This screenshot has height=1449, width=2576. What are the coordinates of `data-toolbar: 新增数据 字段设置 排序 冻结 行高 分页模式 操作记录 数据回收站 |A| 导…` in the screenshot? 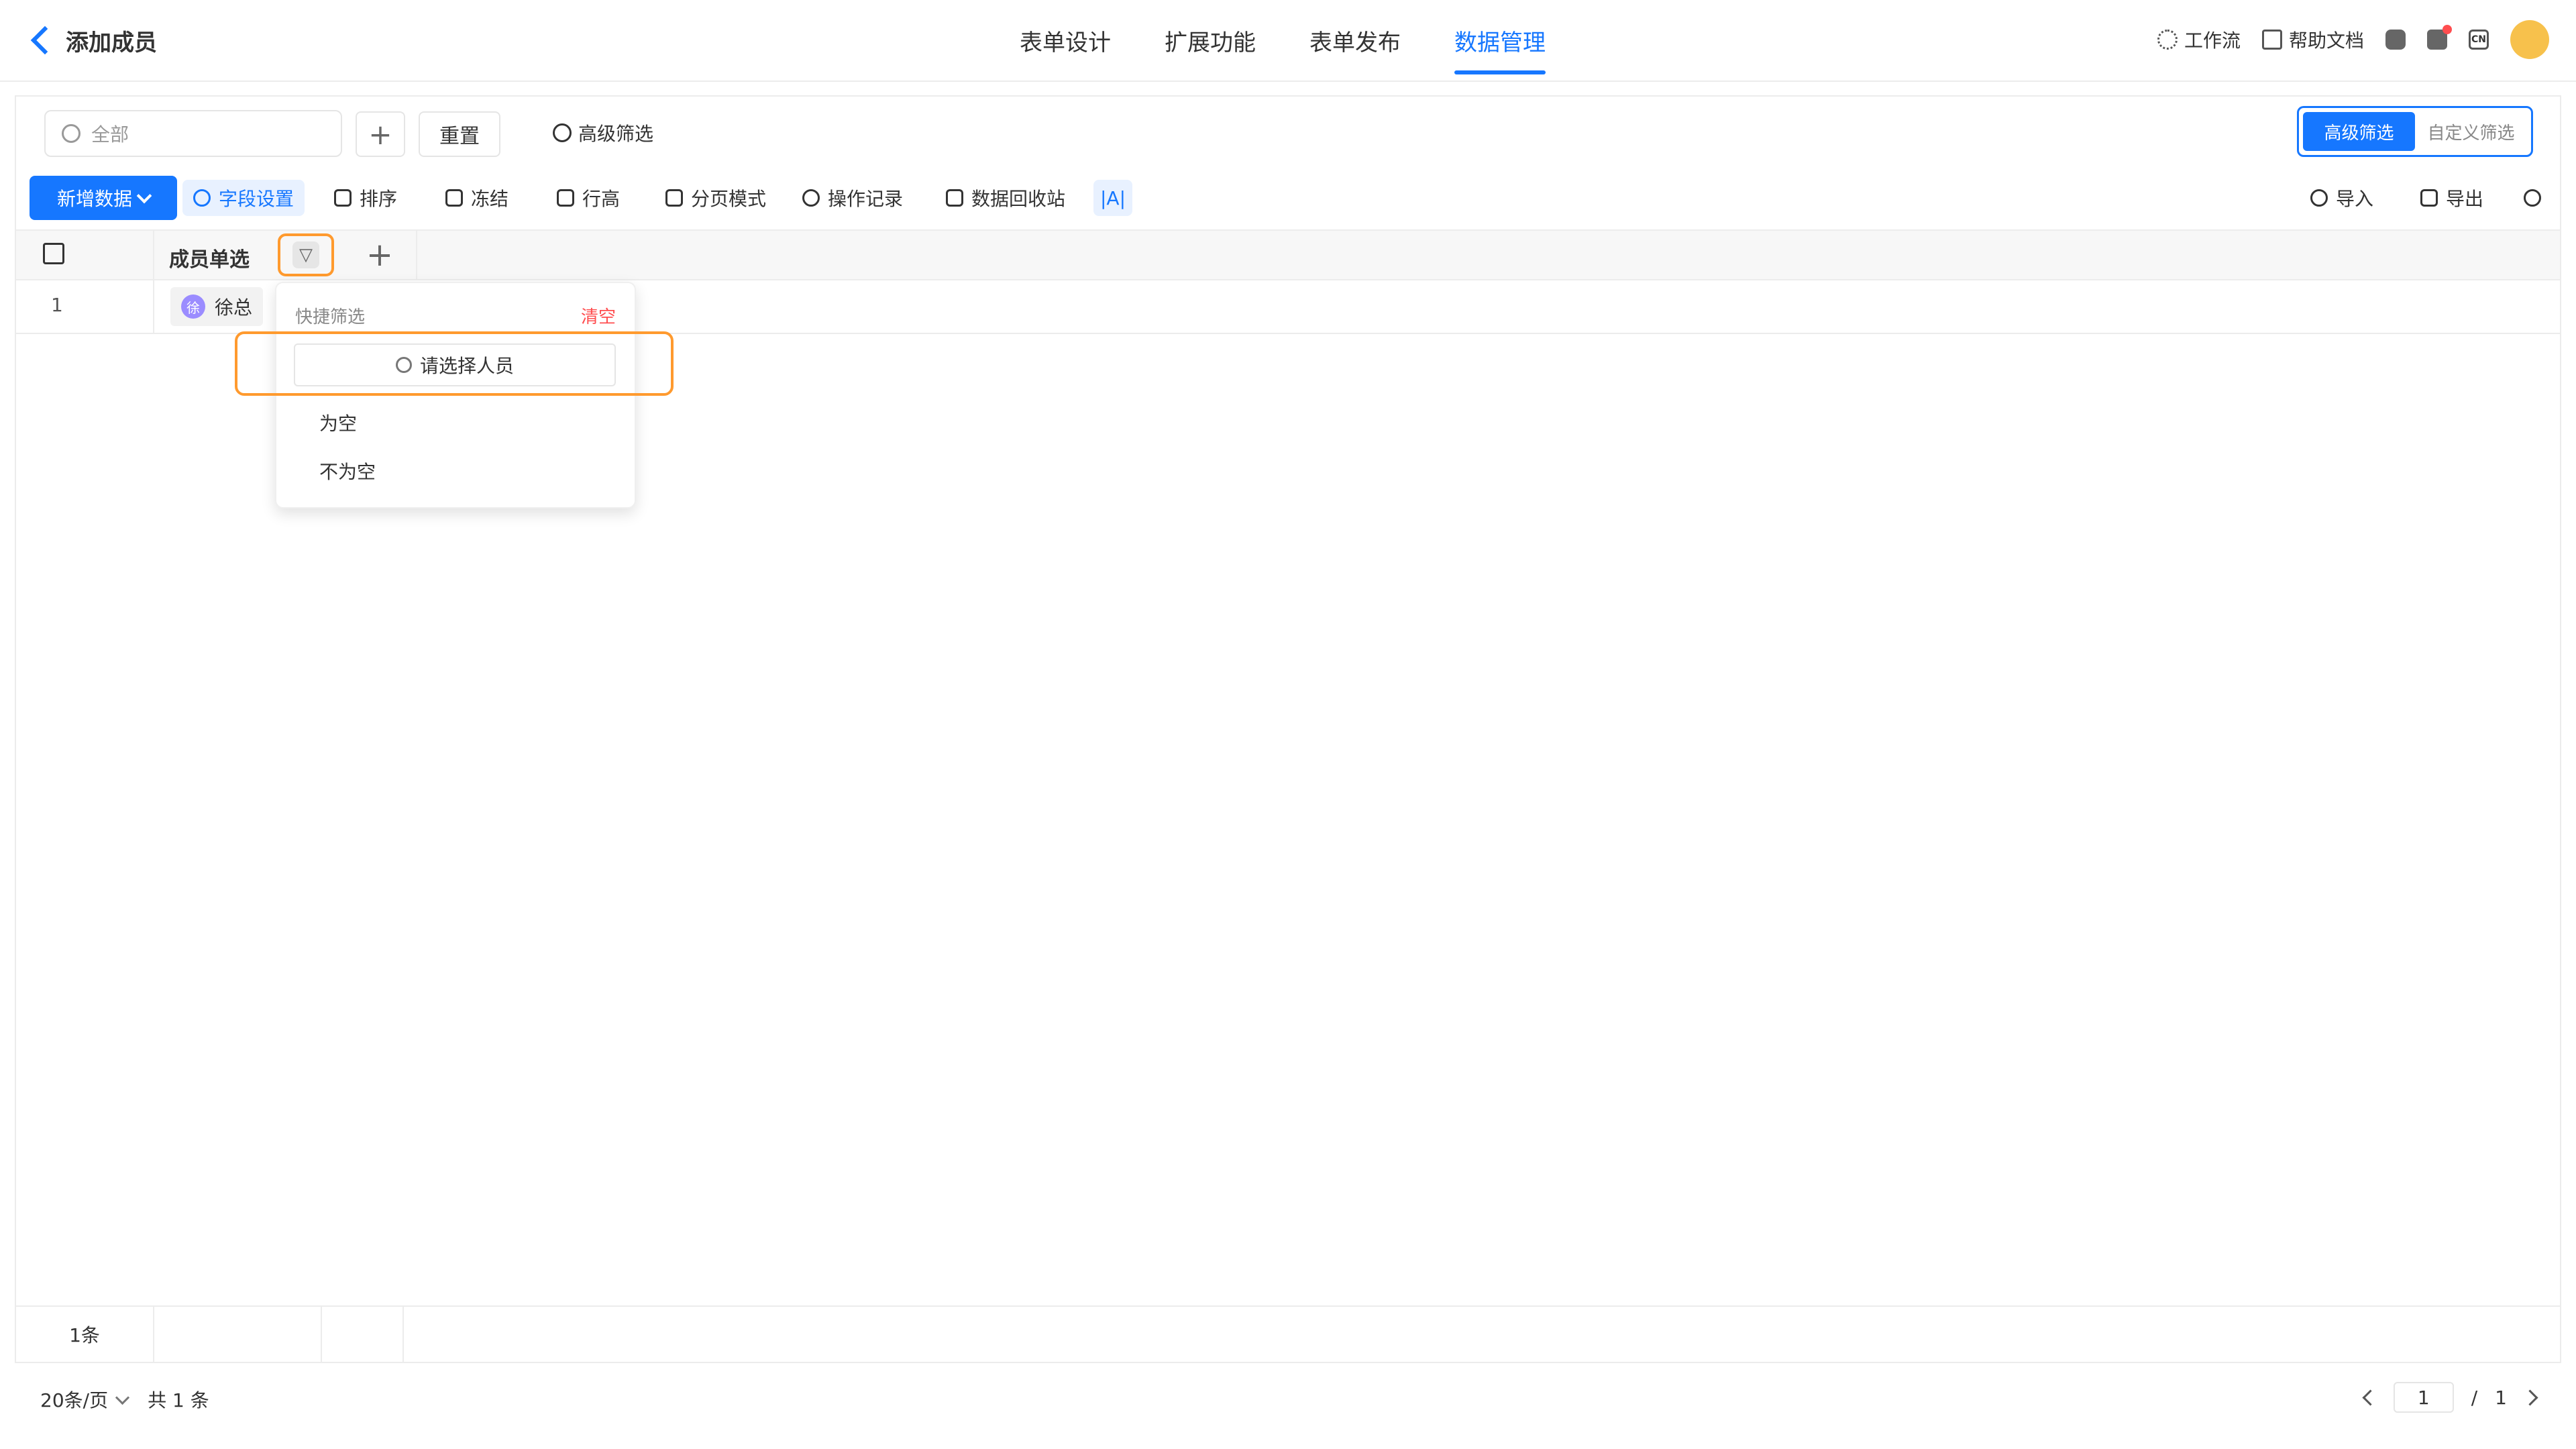 It's located at (1288, 197).